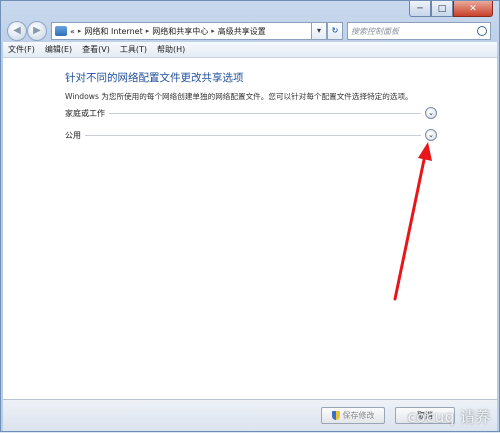 The width and height of the screenshot is (500, 433). Describe the element at coordinates (412, 221) in the screenshot. I see `annotation-arrow` at that location.